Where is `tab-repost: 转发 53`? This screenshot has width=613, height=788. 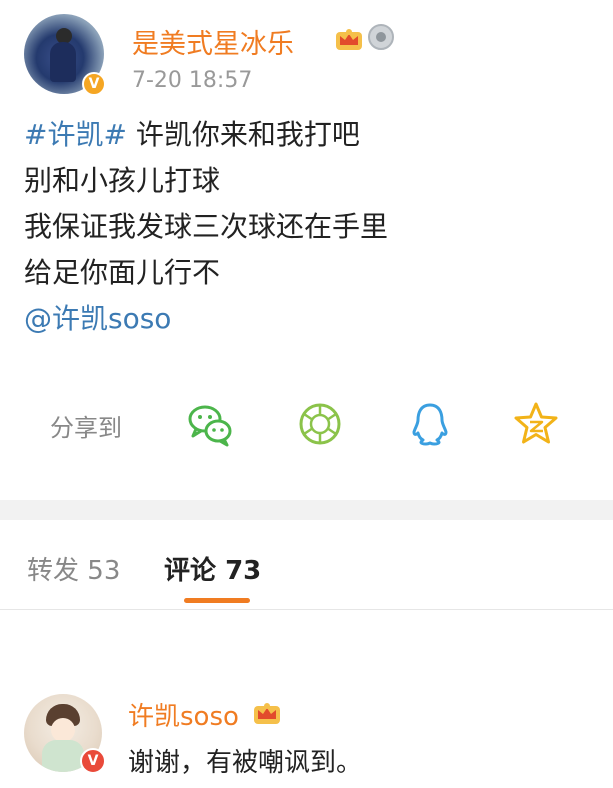 tab-repost: 转发 53 is located at coordinates (73, 568).